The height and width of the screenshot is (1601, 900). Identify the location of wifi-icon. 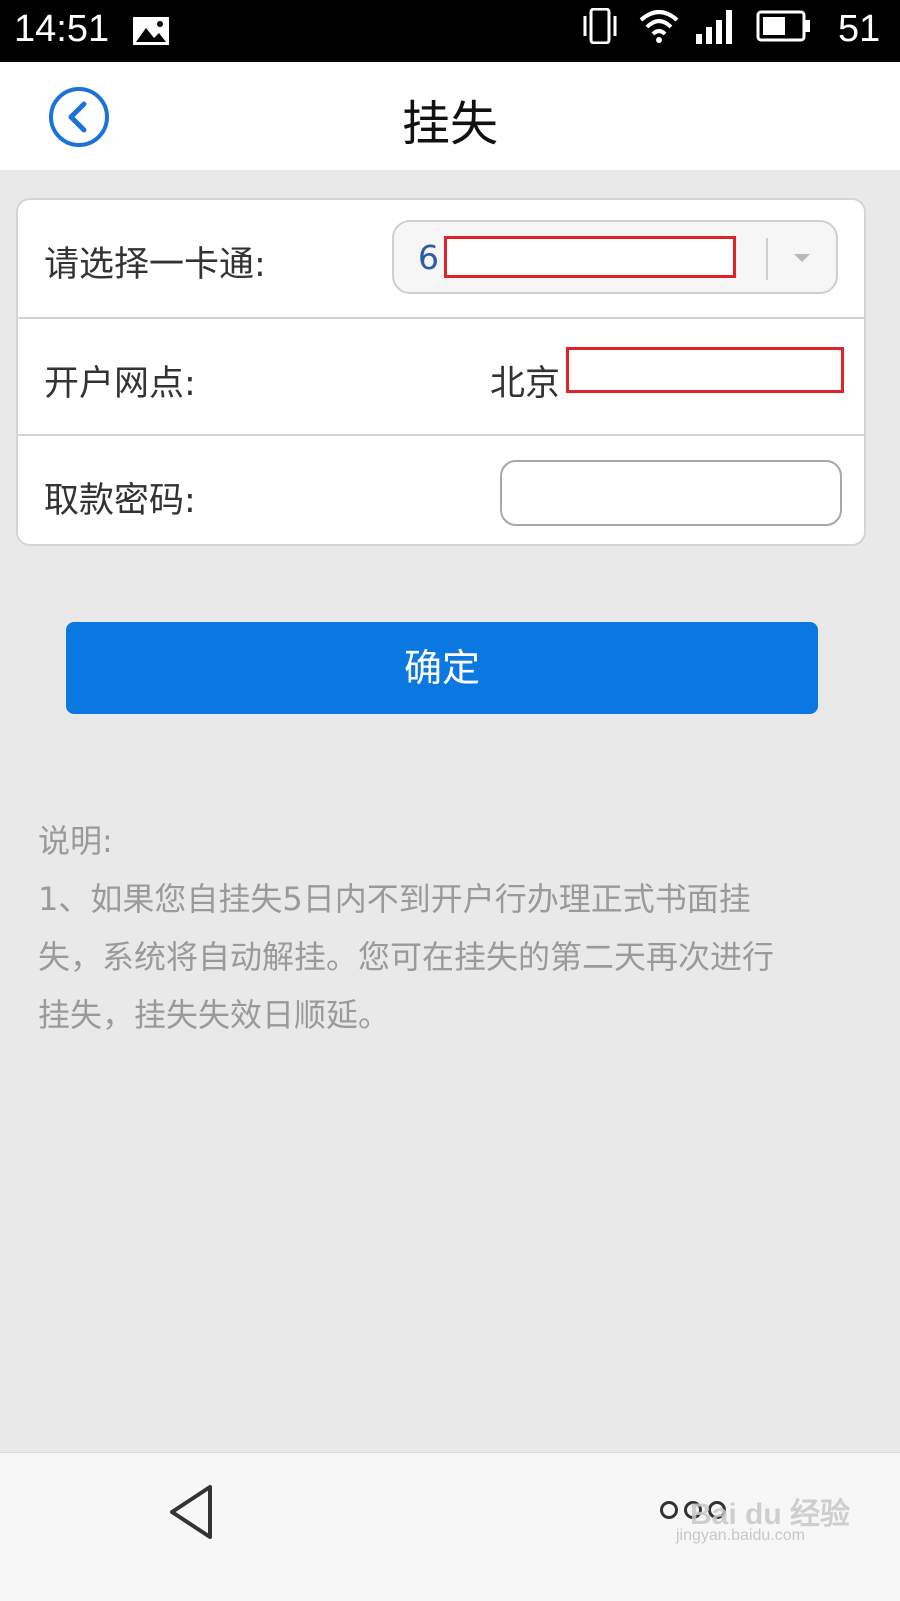
(659, 26).